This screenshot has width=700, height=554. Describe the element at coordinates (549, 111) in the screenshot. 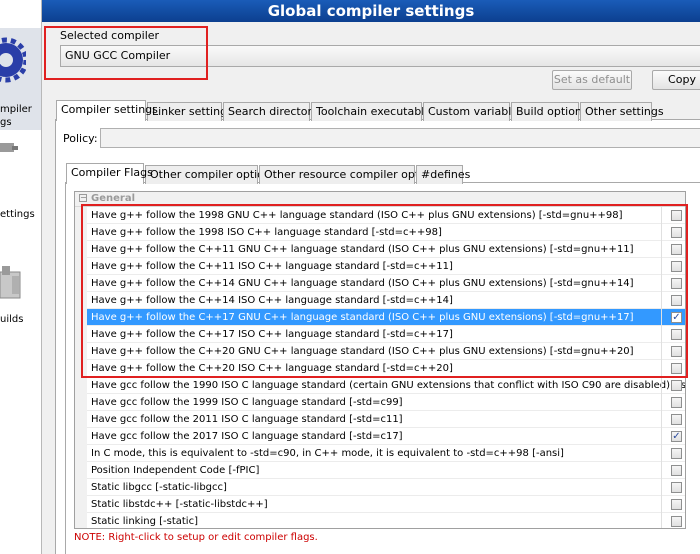

I see `tab-build-options: Build options` at that location.